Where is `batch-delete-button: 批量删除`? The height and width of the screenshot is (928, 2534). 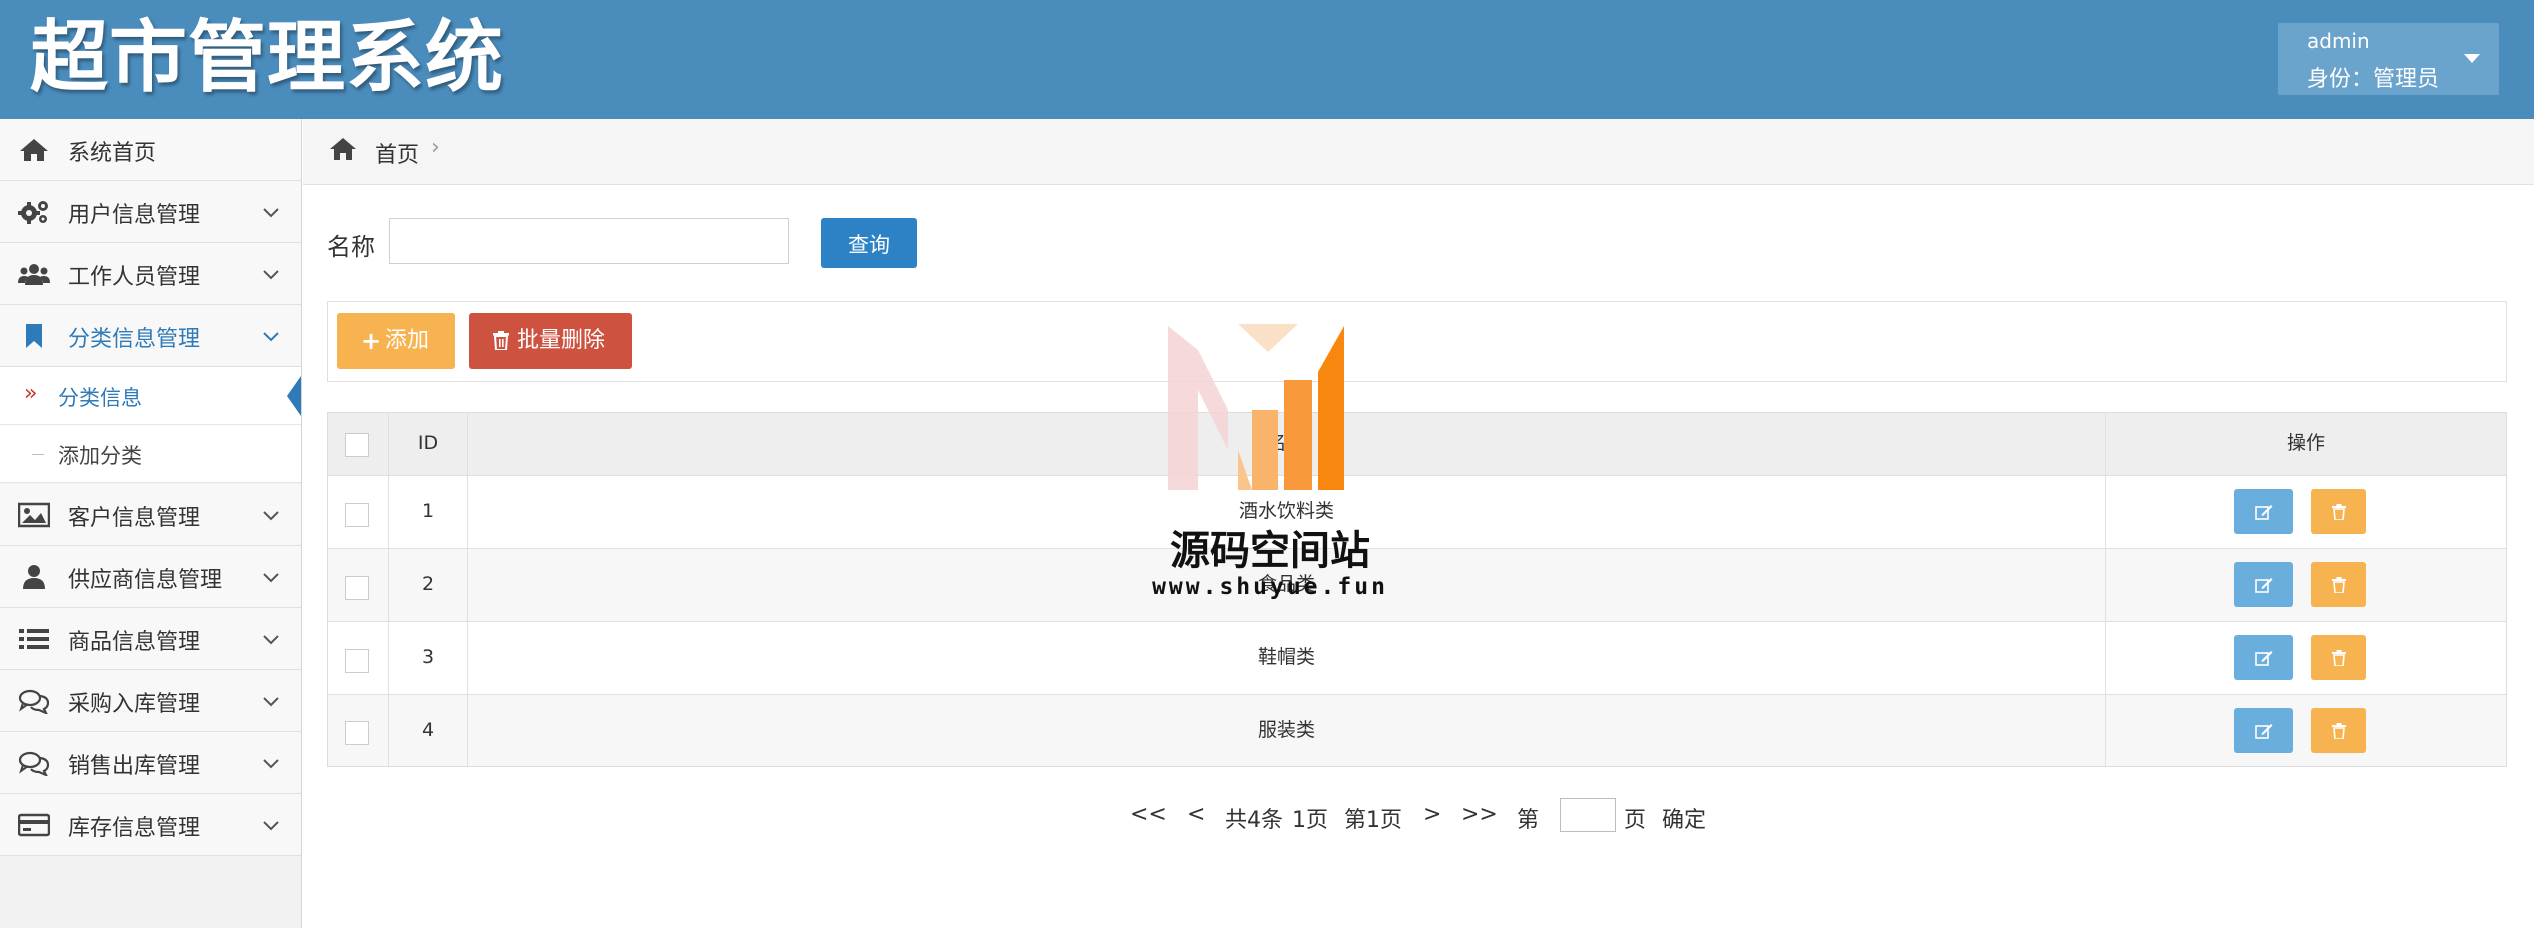
batch-delete-button: 批量删除 is located at coordinates (550, 341).